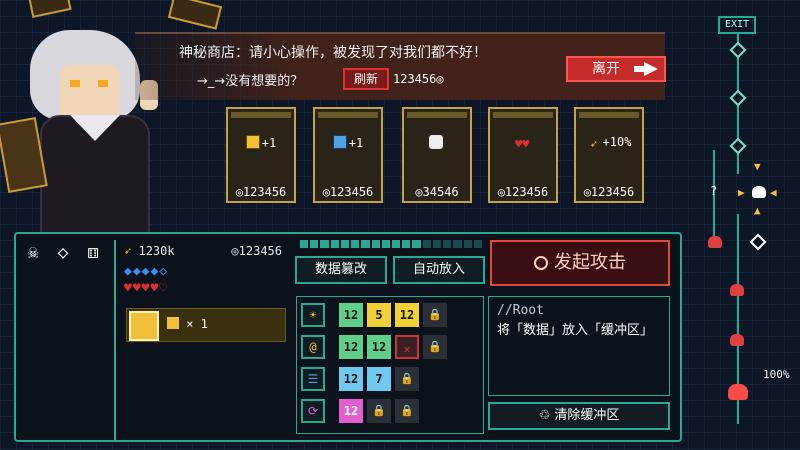  What do you see at coordinates (341, 270) in the screenshot?
I see `data-tamper-button: 数据篡改` at bounding box center [341, 270].